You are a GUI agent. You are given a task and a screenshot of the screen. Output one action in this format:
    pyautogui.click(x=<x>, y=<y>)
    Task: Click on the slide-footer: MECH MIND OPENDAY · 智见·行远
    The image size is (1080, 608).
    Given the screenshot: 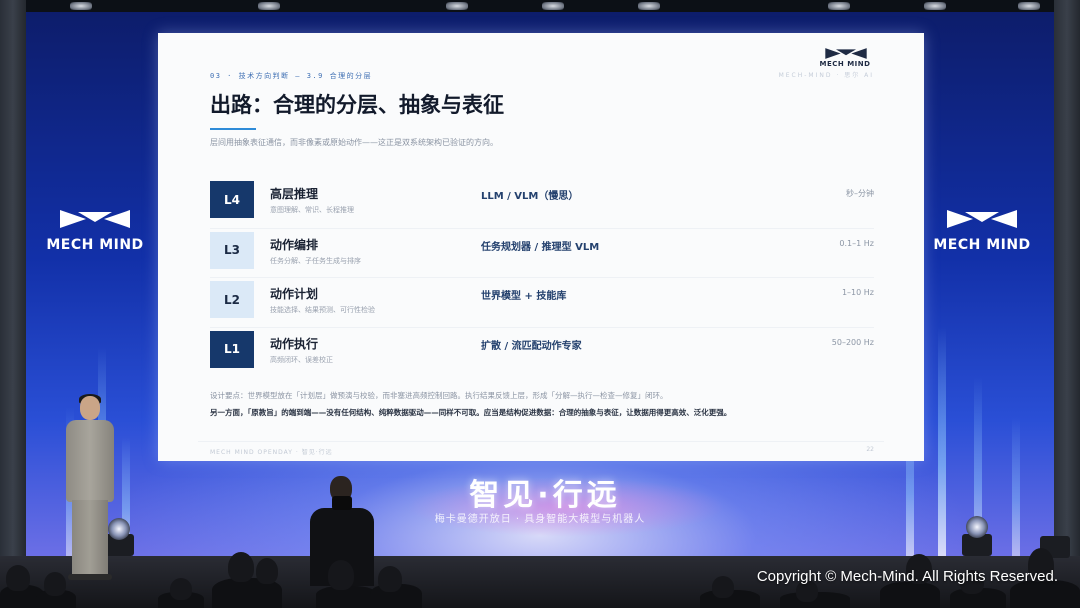 What is the action you would take?
    pyautogui.click(x=271, y=452)
    